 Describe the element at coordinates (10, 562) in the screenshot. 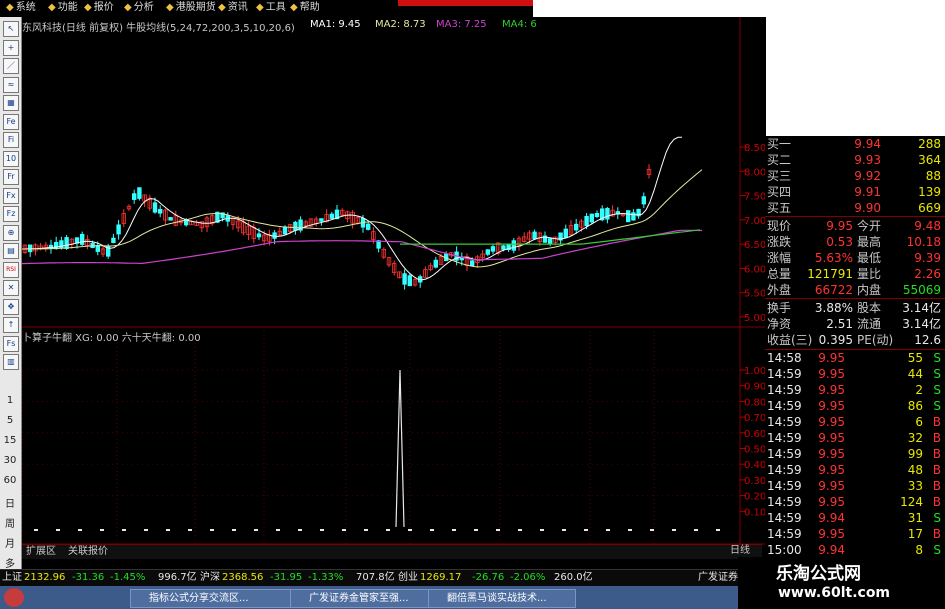

I see `period-多-button: 多` at that location.